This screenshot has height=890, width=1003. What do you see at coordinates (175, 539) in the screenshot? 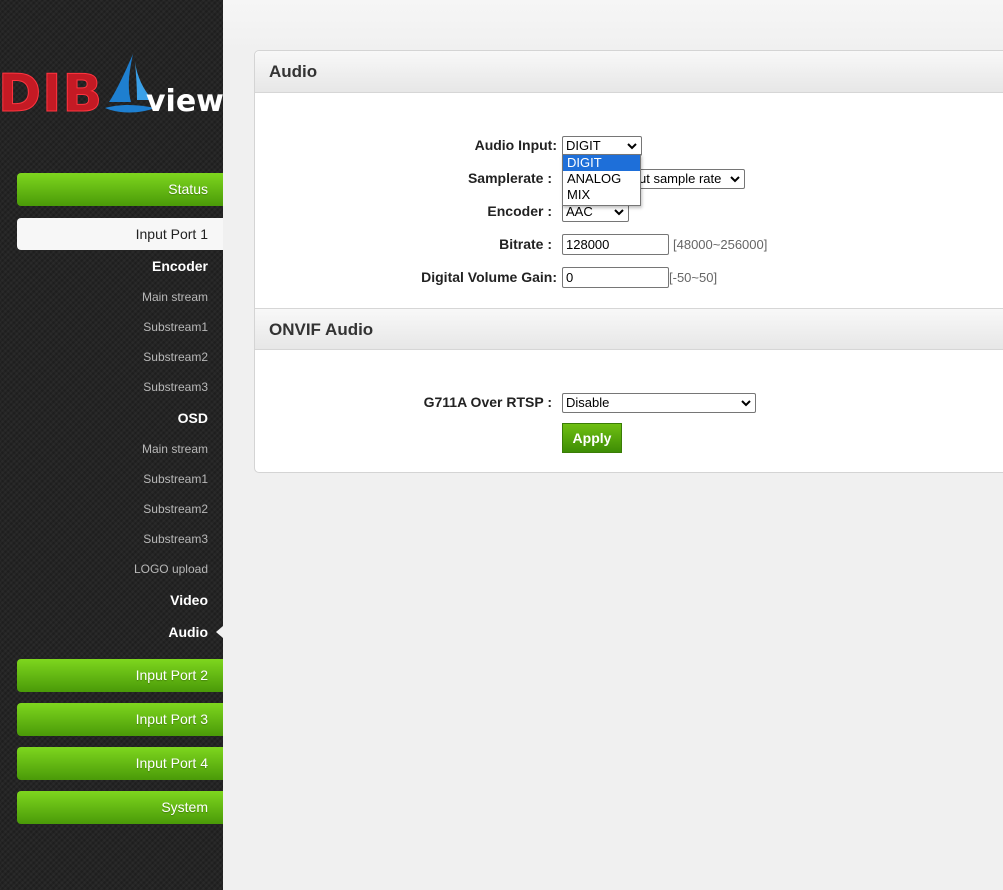
I see `sidebar-item-osd-substream3: Substream3` at bounding box center [175, 539].